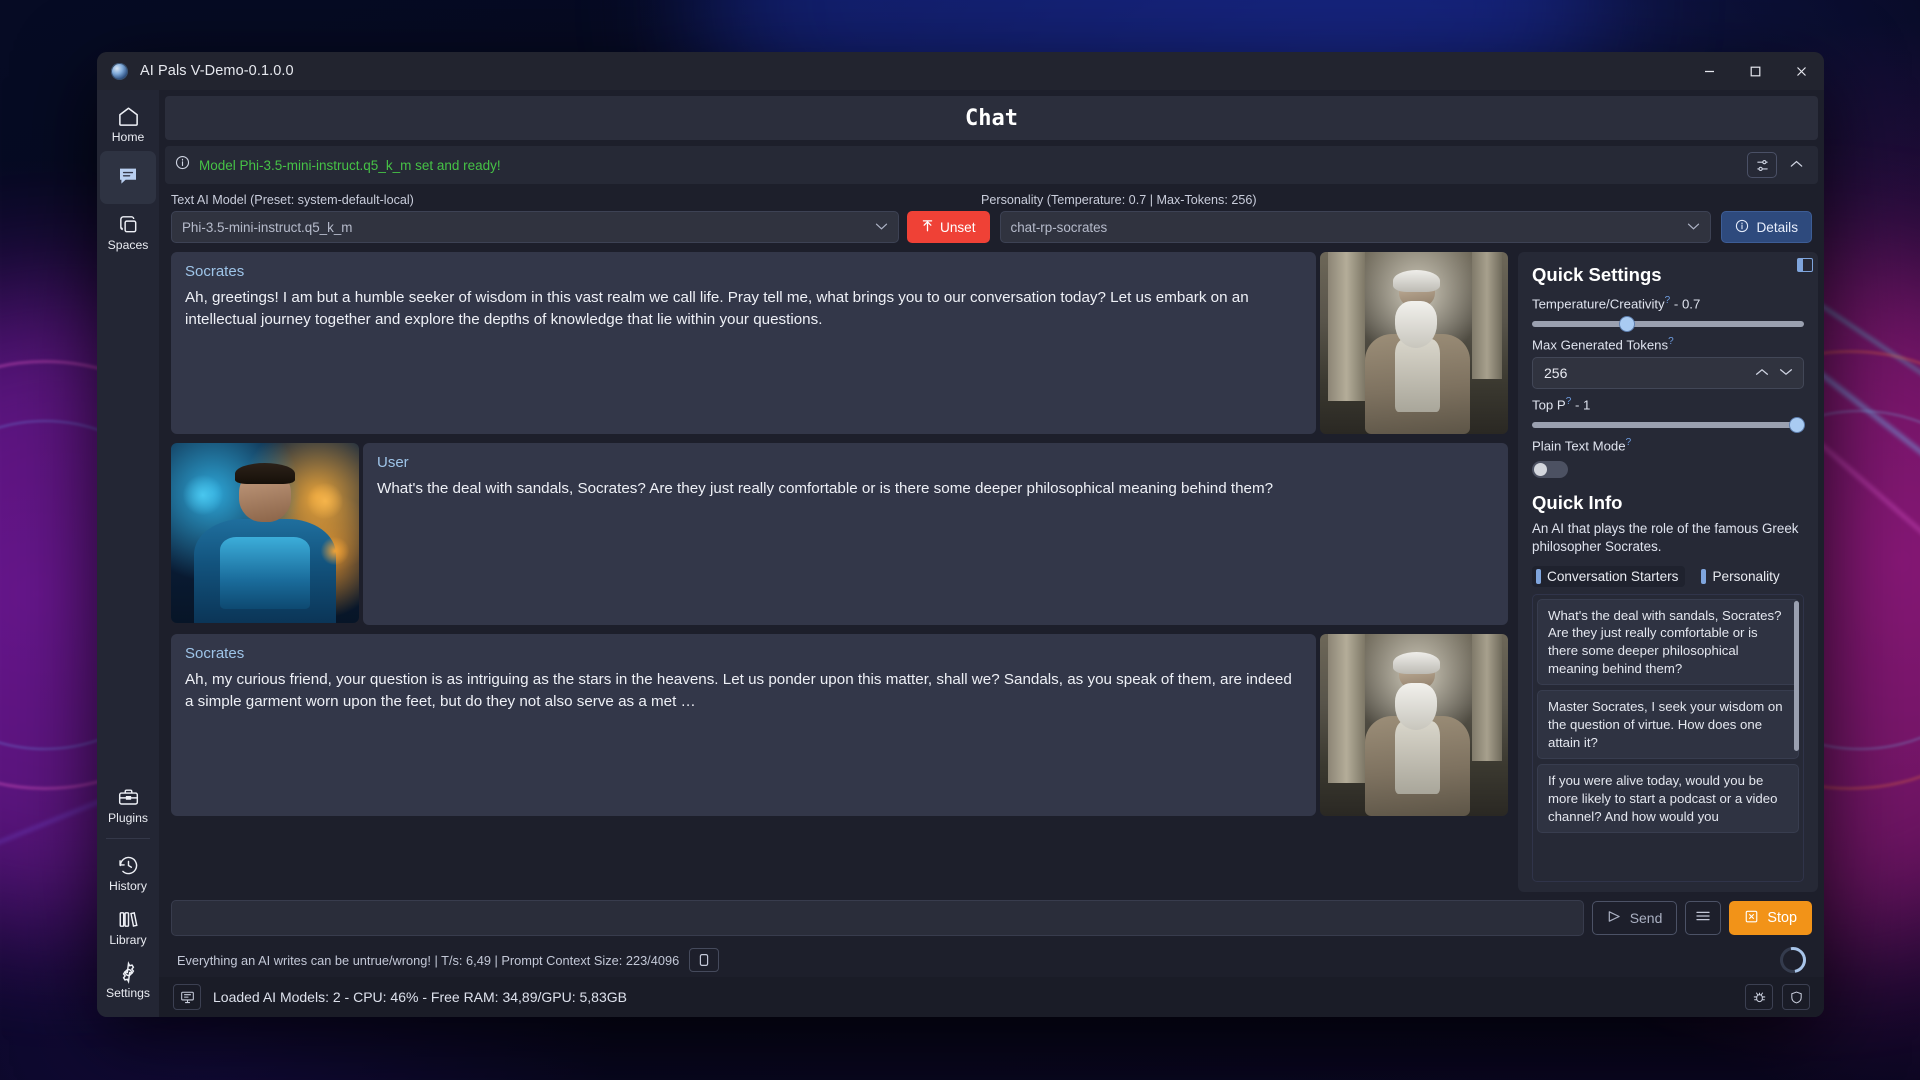  What do you see at coordinates (1796, 675) in the screenshot?
I see `starters-scrollbar` at bounding box center [1796, 675].